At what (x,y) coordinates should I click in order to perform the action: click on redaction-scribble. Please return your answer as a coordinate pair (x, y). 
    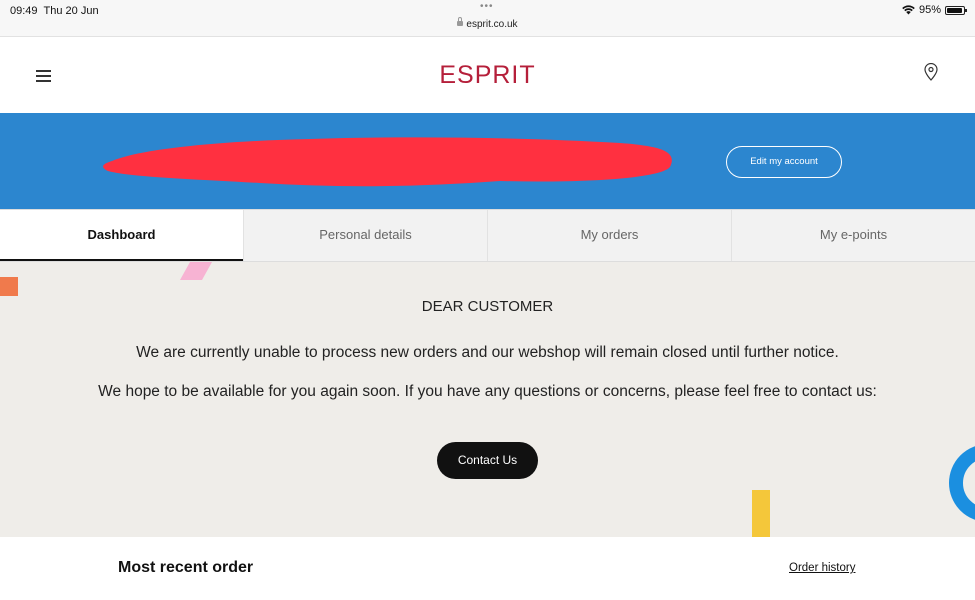
    Looking at the image, I should click on (387, 162).